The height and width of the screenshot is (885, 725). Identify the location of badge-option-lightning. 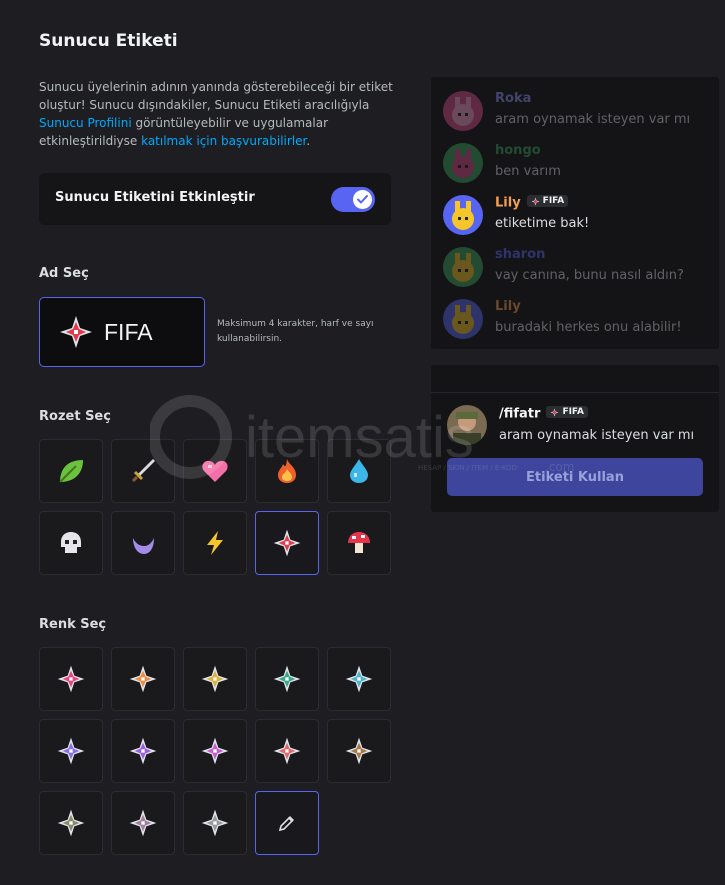
(215, 543).